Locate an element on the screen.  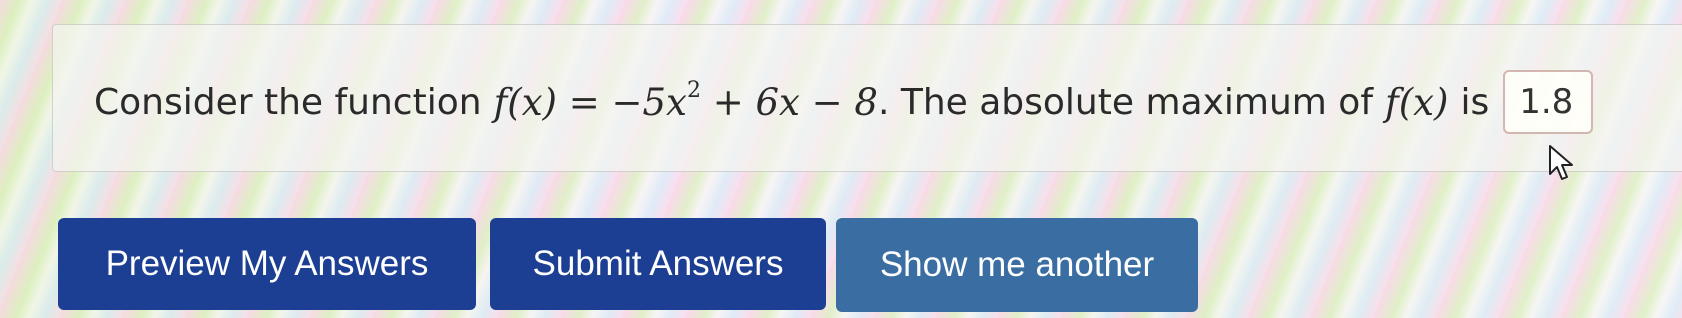
function-name: f(x) is located at coordinates (1417, 102).